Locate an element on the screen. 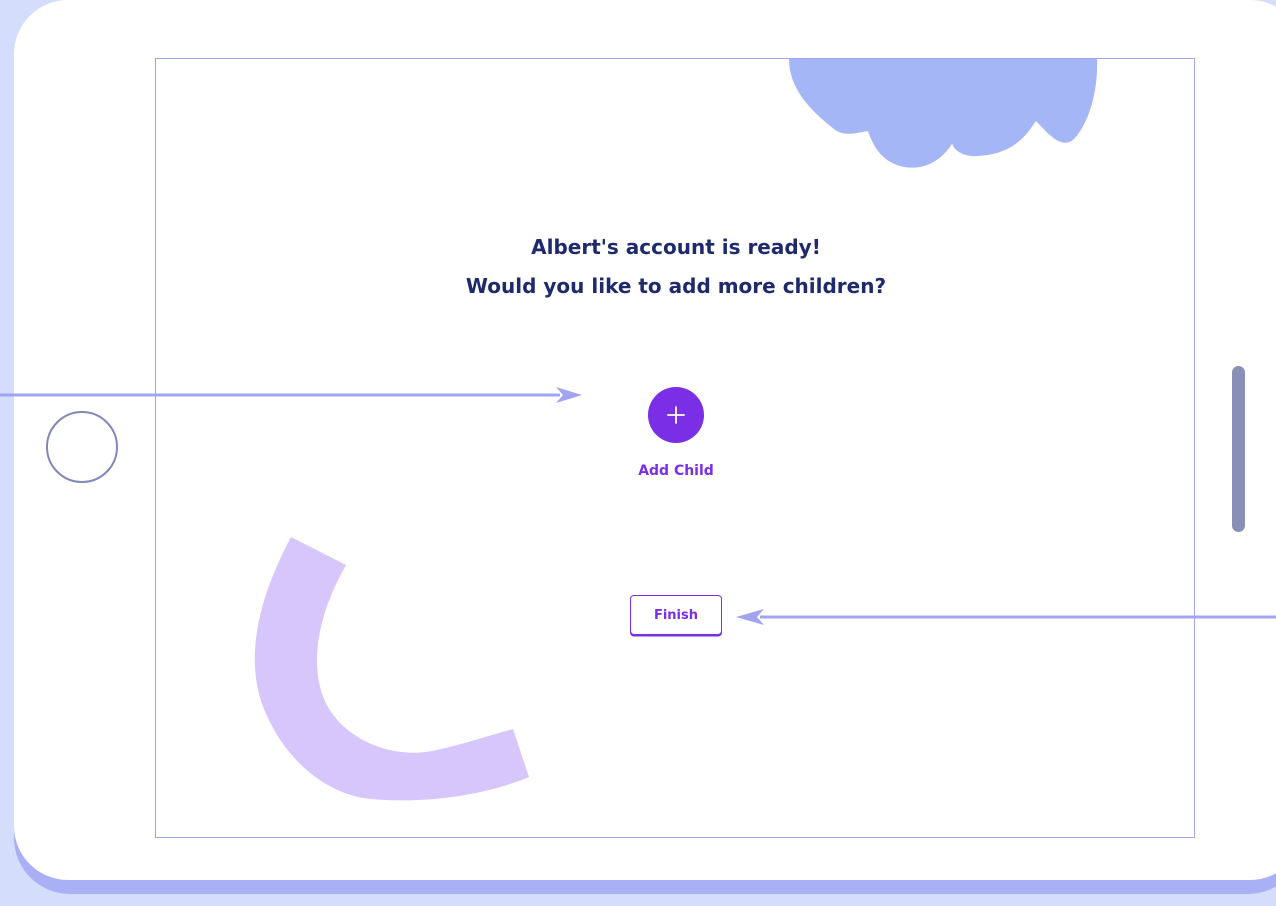 This screenshot has height=906, width=1276. arc-decoration is located at coordinates (391, 669).